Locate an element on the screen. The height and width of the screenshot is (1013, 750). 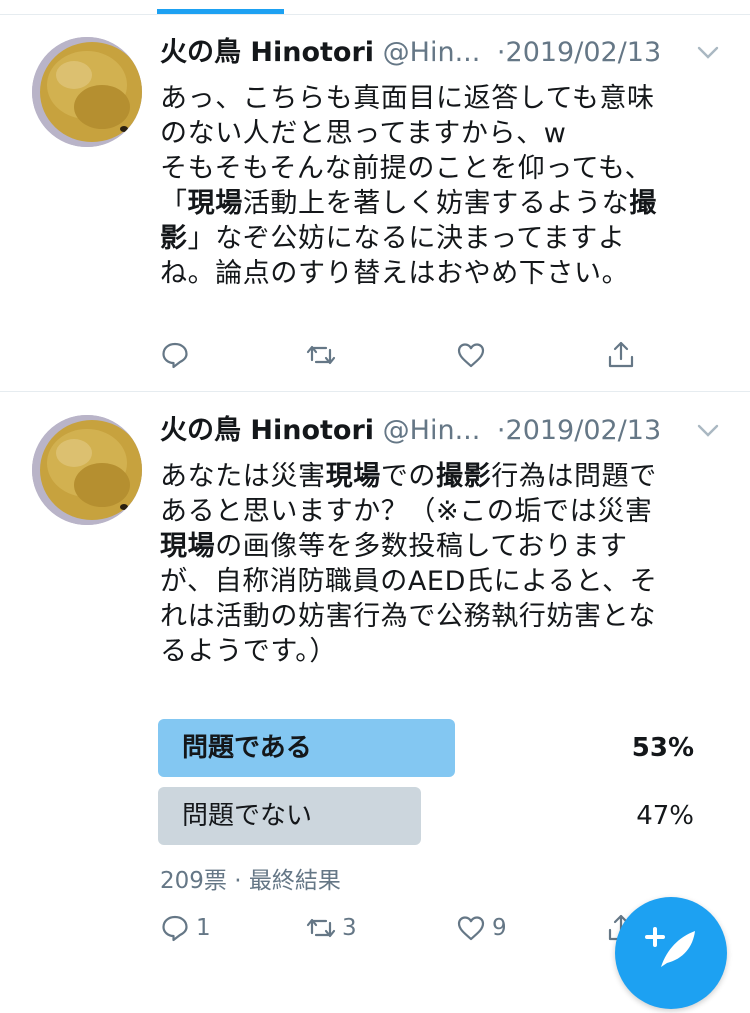
text-run: あると思いますか？（※この垢では災害 is located at coordinates (406, 511).